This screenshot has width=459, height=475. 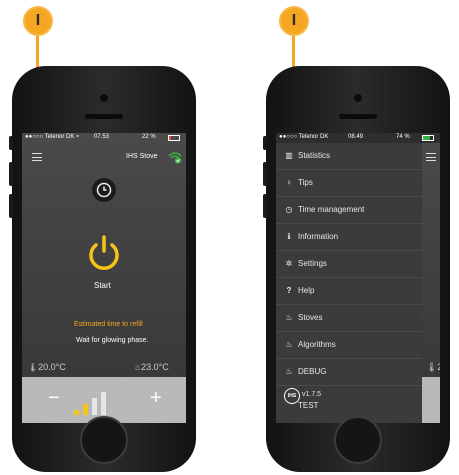 What do you see at coordinates (349, 156) in the screenshot?
I see `menu-item-statistics: ▥ Statistics` at bounding box center [349, 156].